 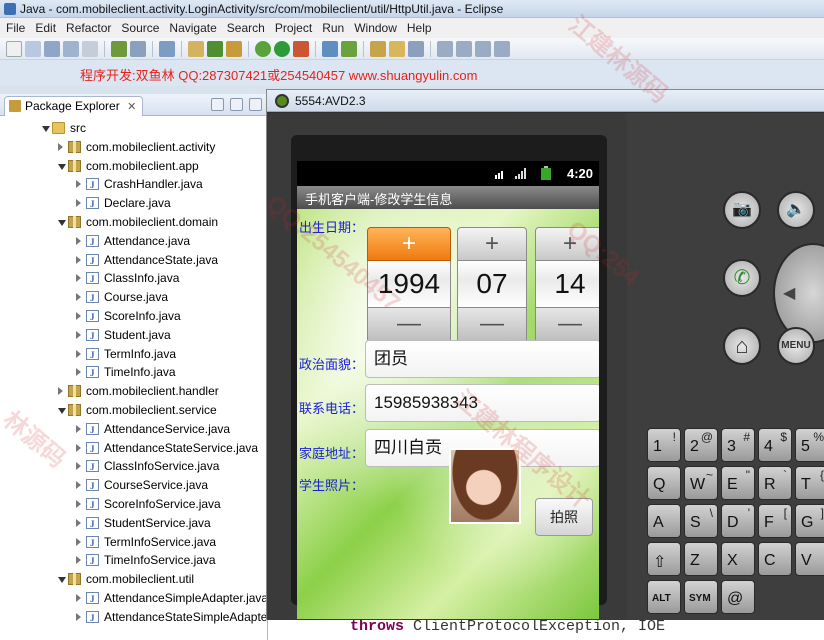 I want to click on android-avd-icon, so click(x=349, y=48).